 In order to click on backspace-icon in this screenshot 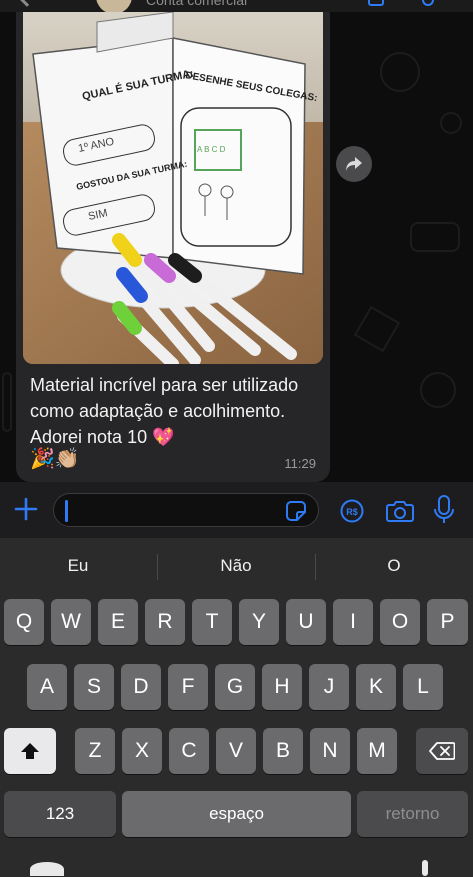, I will do `click(442, 751)`.